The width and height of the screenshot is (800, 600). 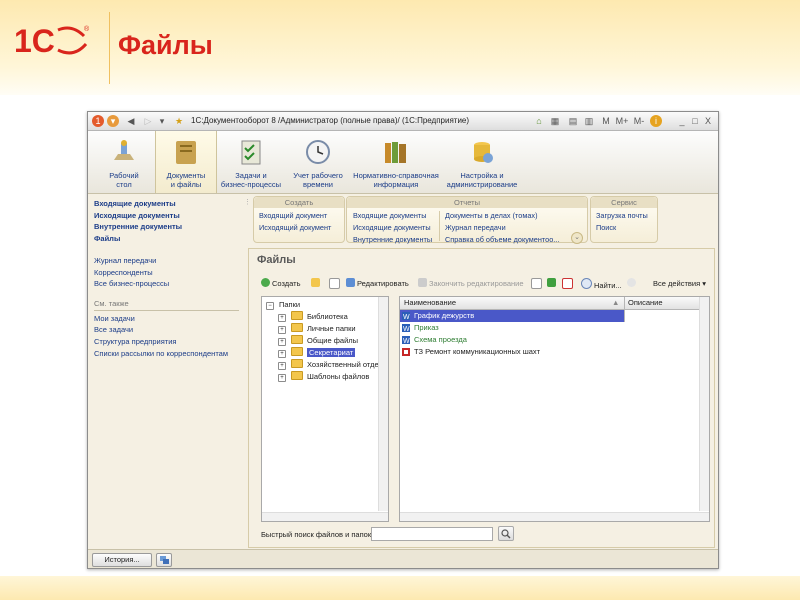 What do you see at coordinates (166, 273) in the screenshot?
I see `nav-correspondents: Корреспонденты` at bounding box center [166, 273].